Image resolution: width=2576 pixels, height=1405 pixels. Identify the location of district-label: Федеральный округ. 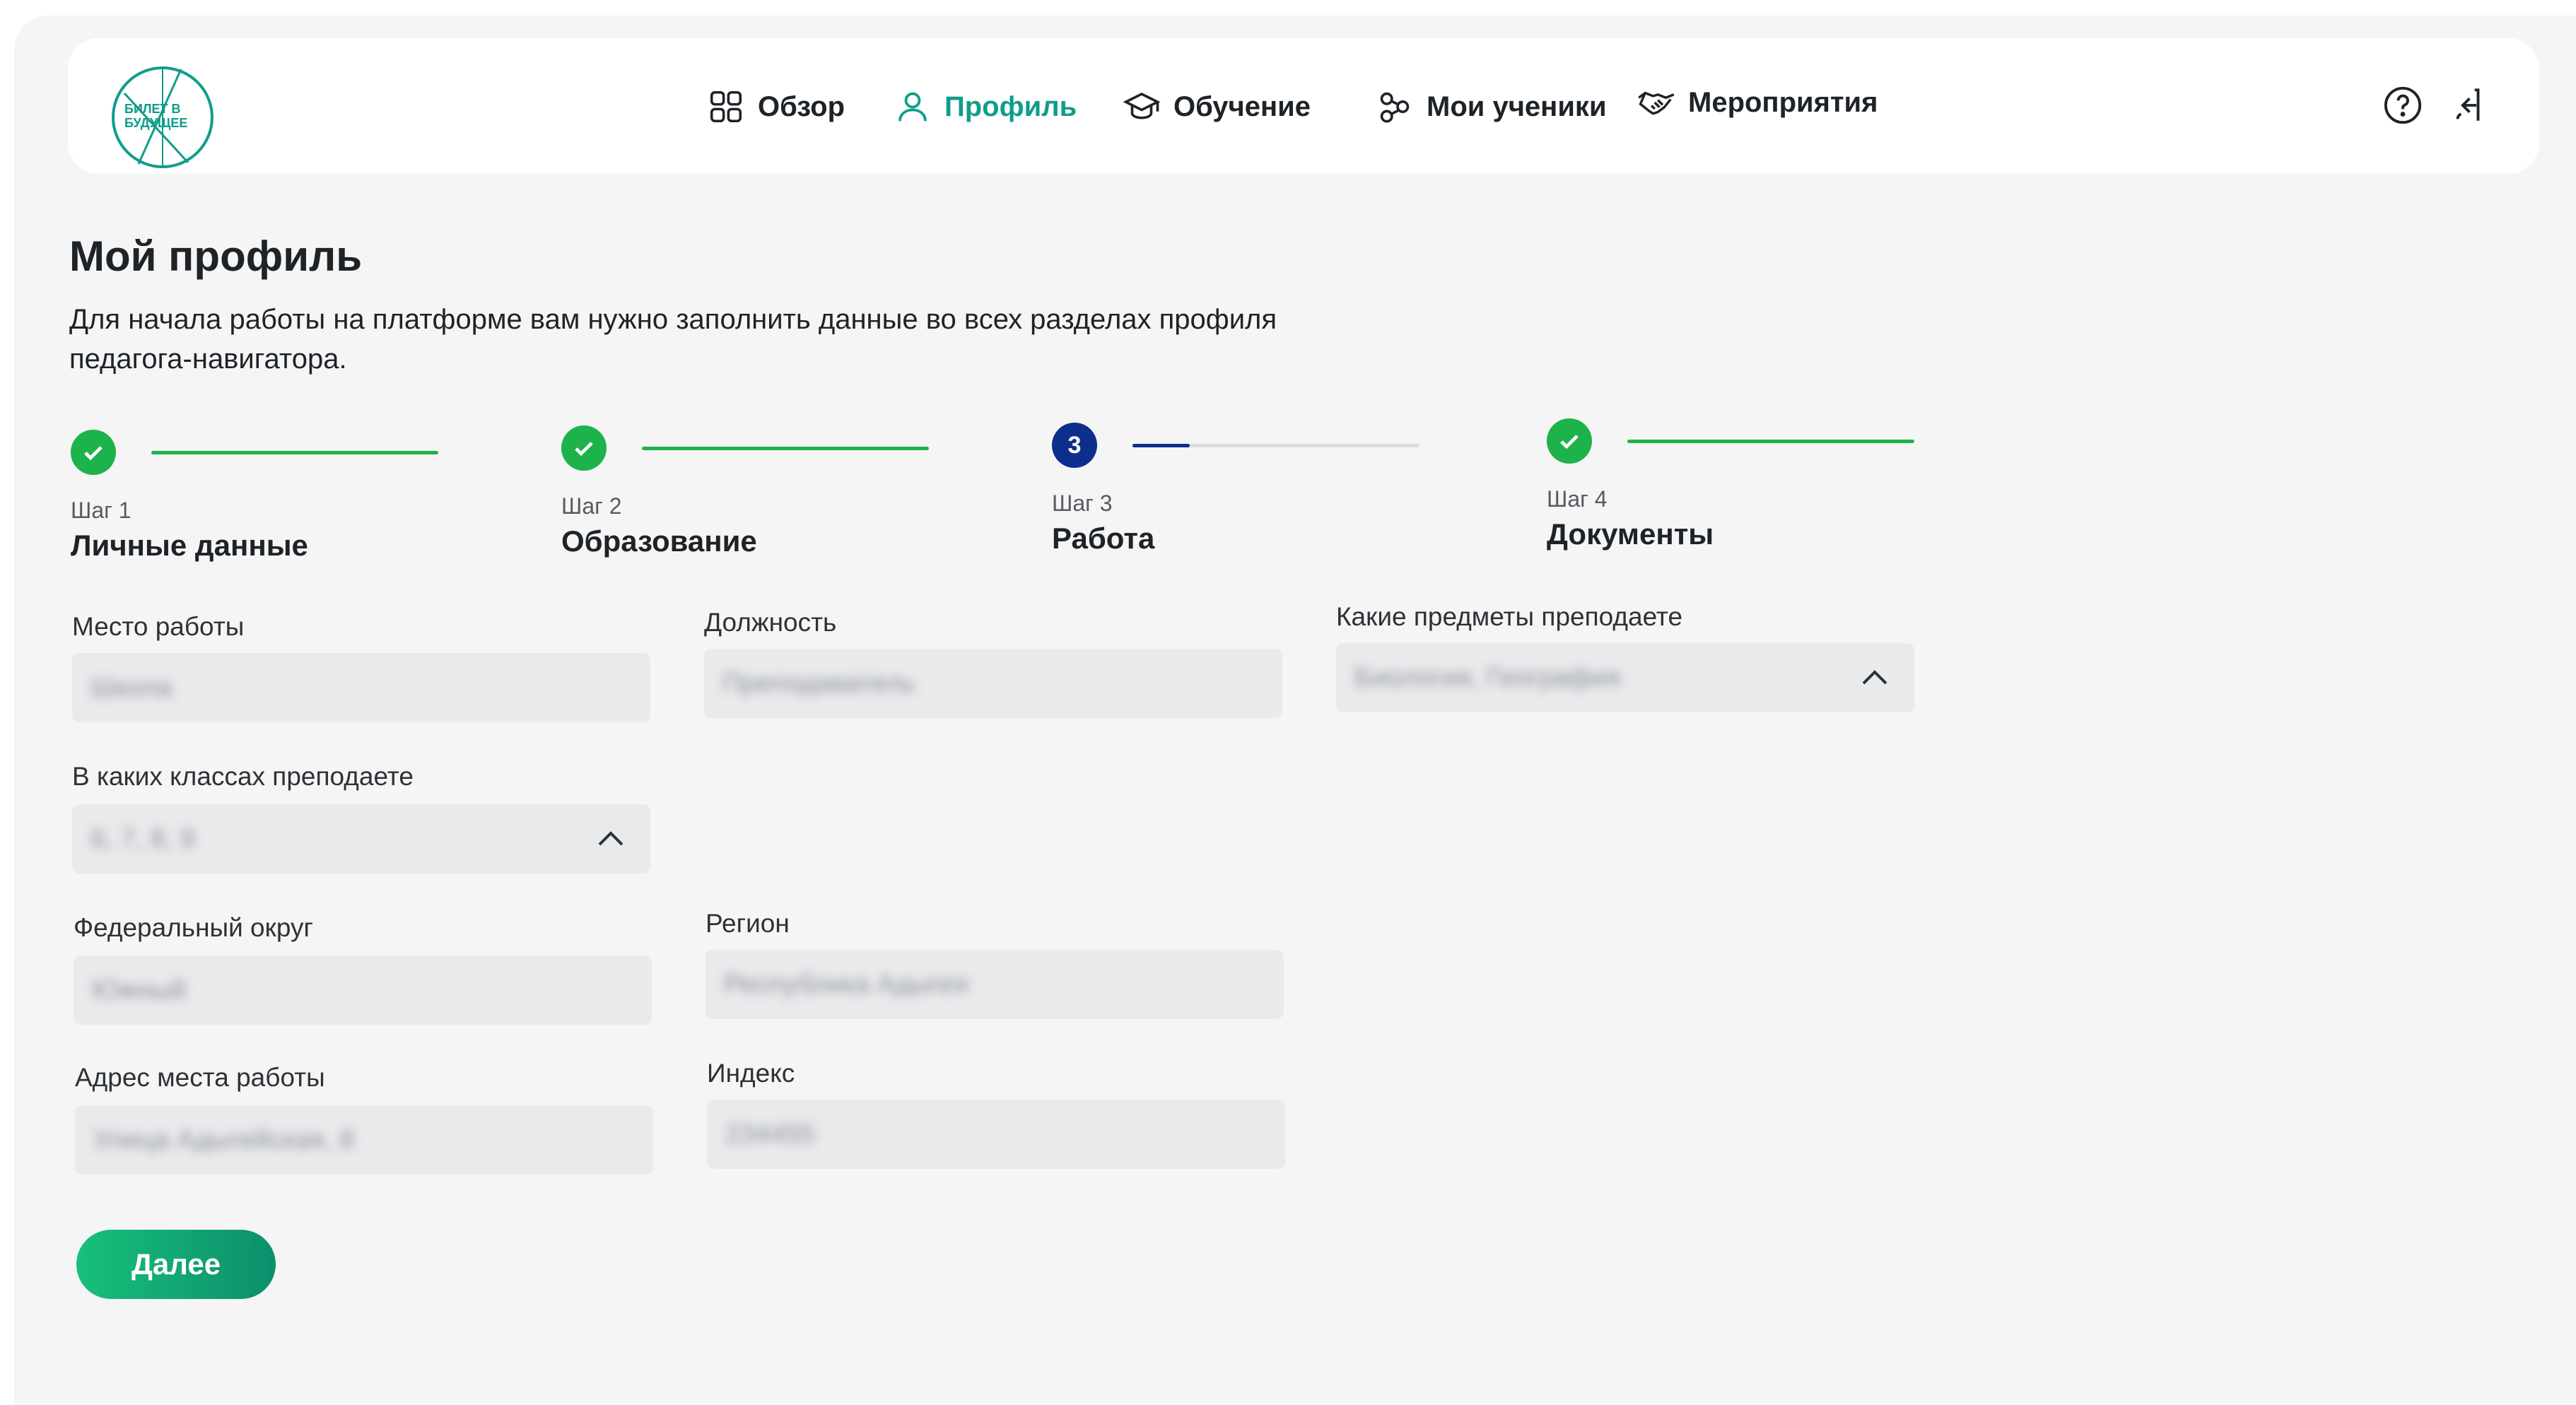
(194, 928).